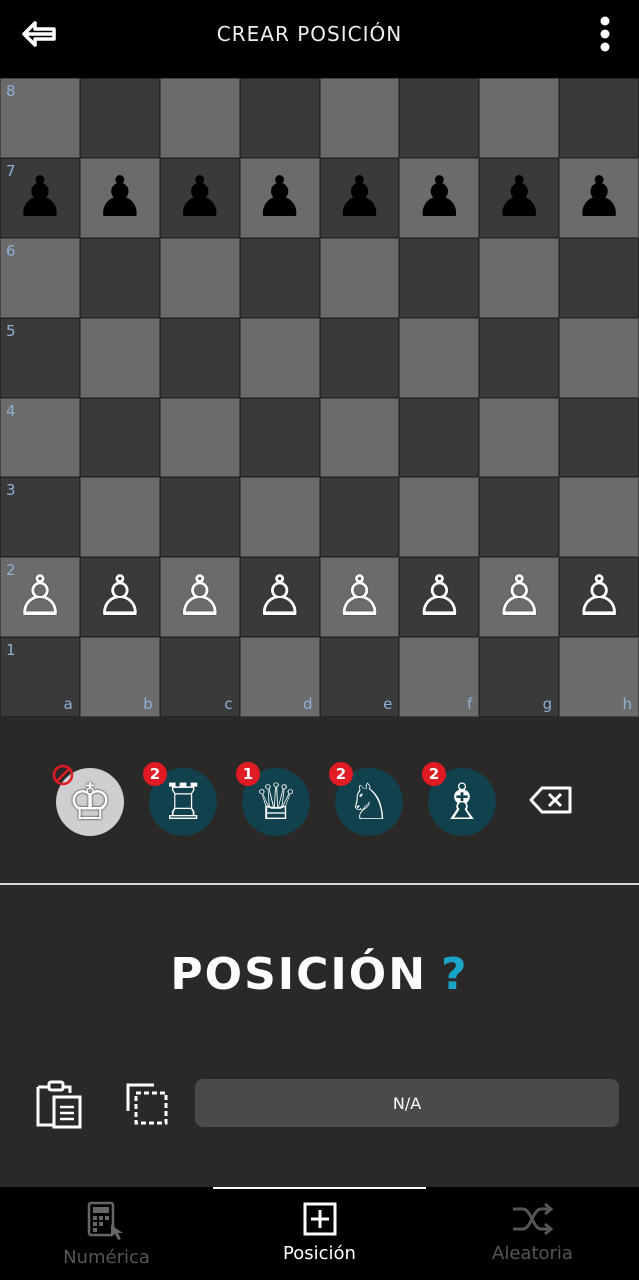  Describe the element at coordinates (519, 357) in the screenshot. I see `square-g5` at that location.